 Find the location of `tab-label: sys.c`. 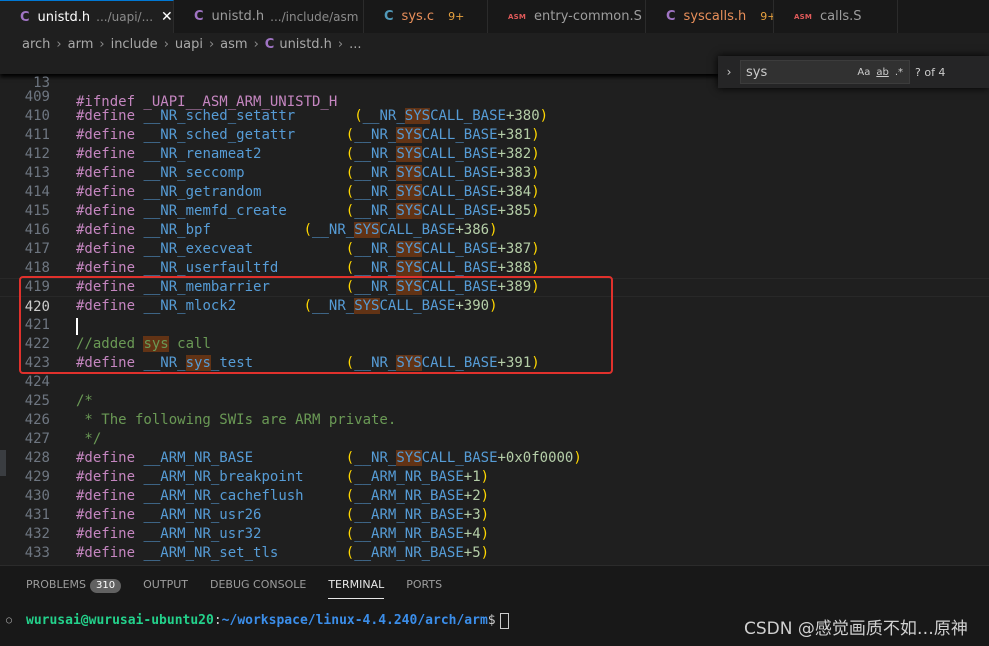

tab-label: sys.c is located at coordinates (418, 16).